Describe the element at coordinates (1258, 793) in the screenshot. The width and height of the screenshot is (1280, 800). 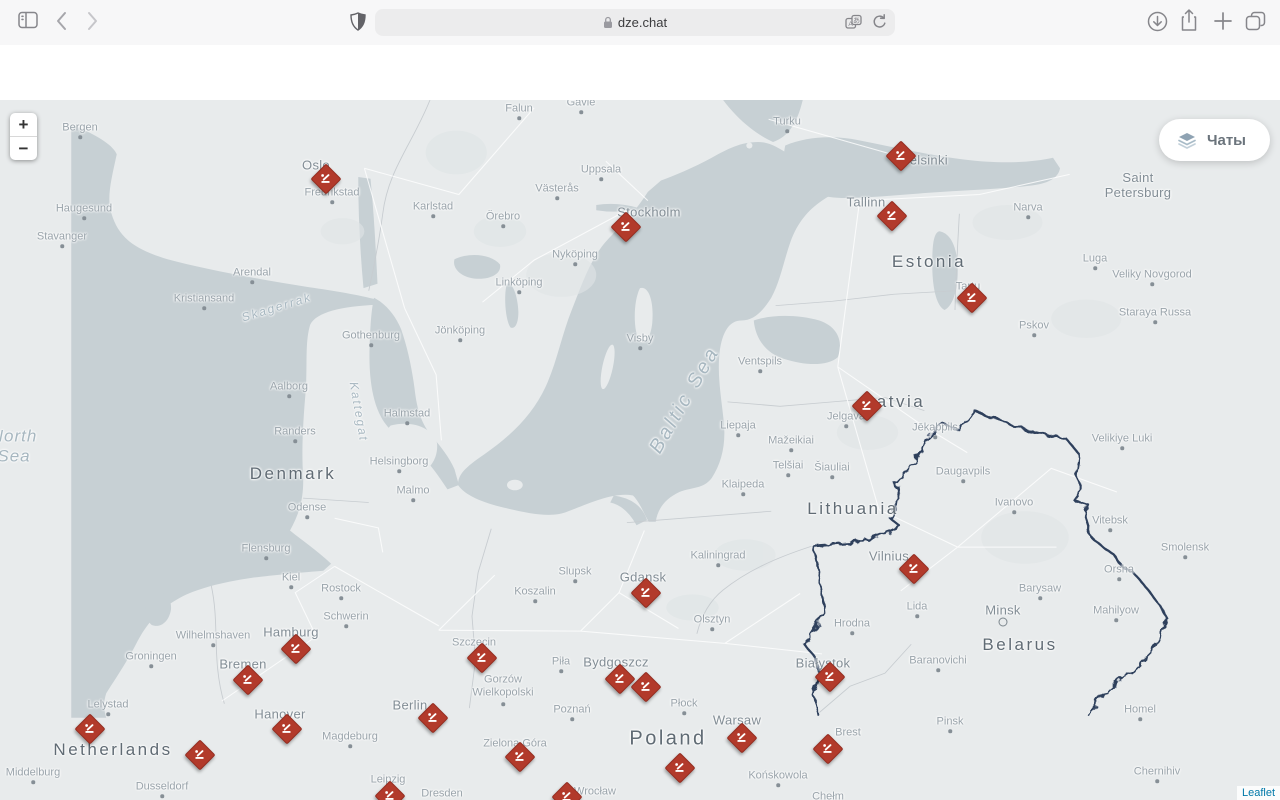
I see `leaflet-attribution: Leaflet` at that location.